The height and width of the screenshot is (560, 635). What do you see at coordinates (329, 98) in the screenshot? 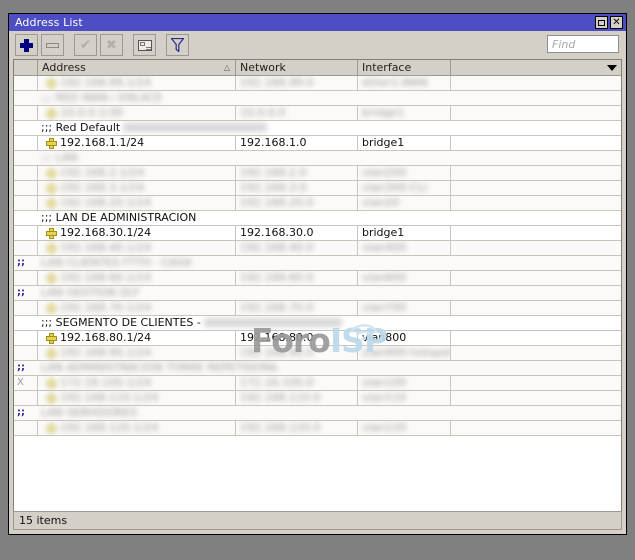
I see `comment-text: ;;; RED WAN / ENLACE` at bounding box center [329, 98].